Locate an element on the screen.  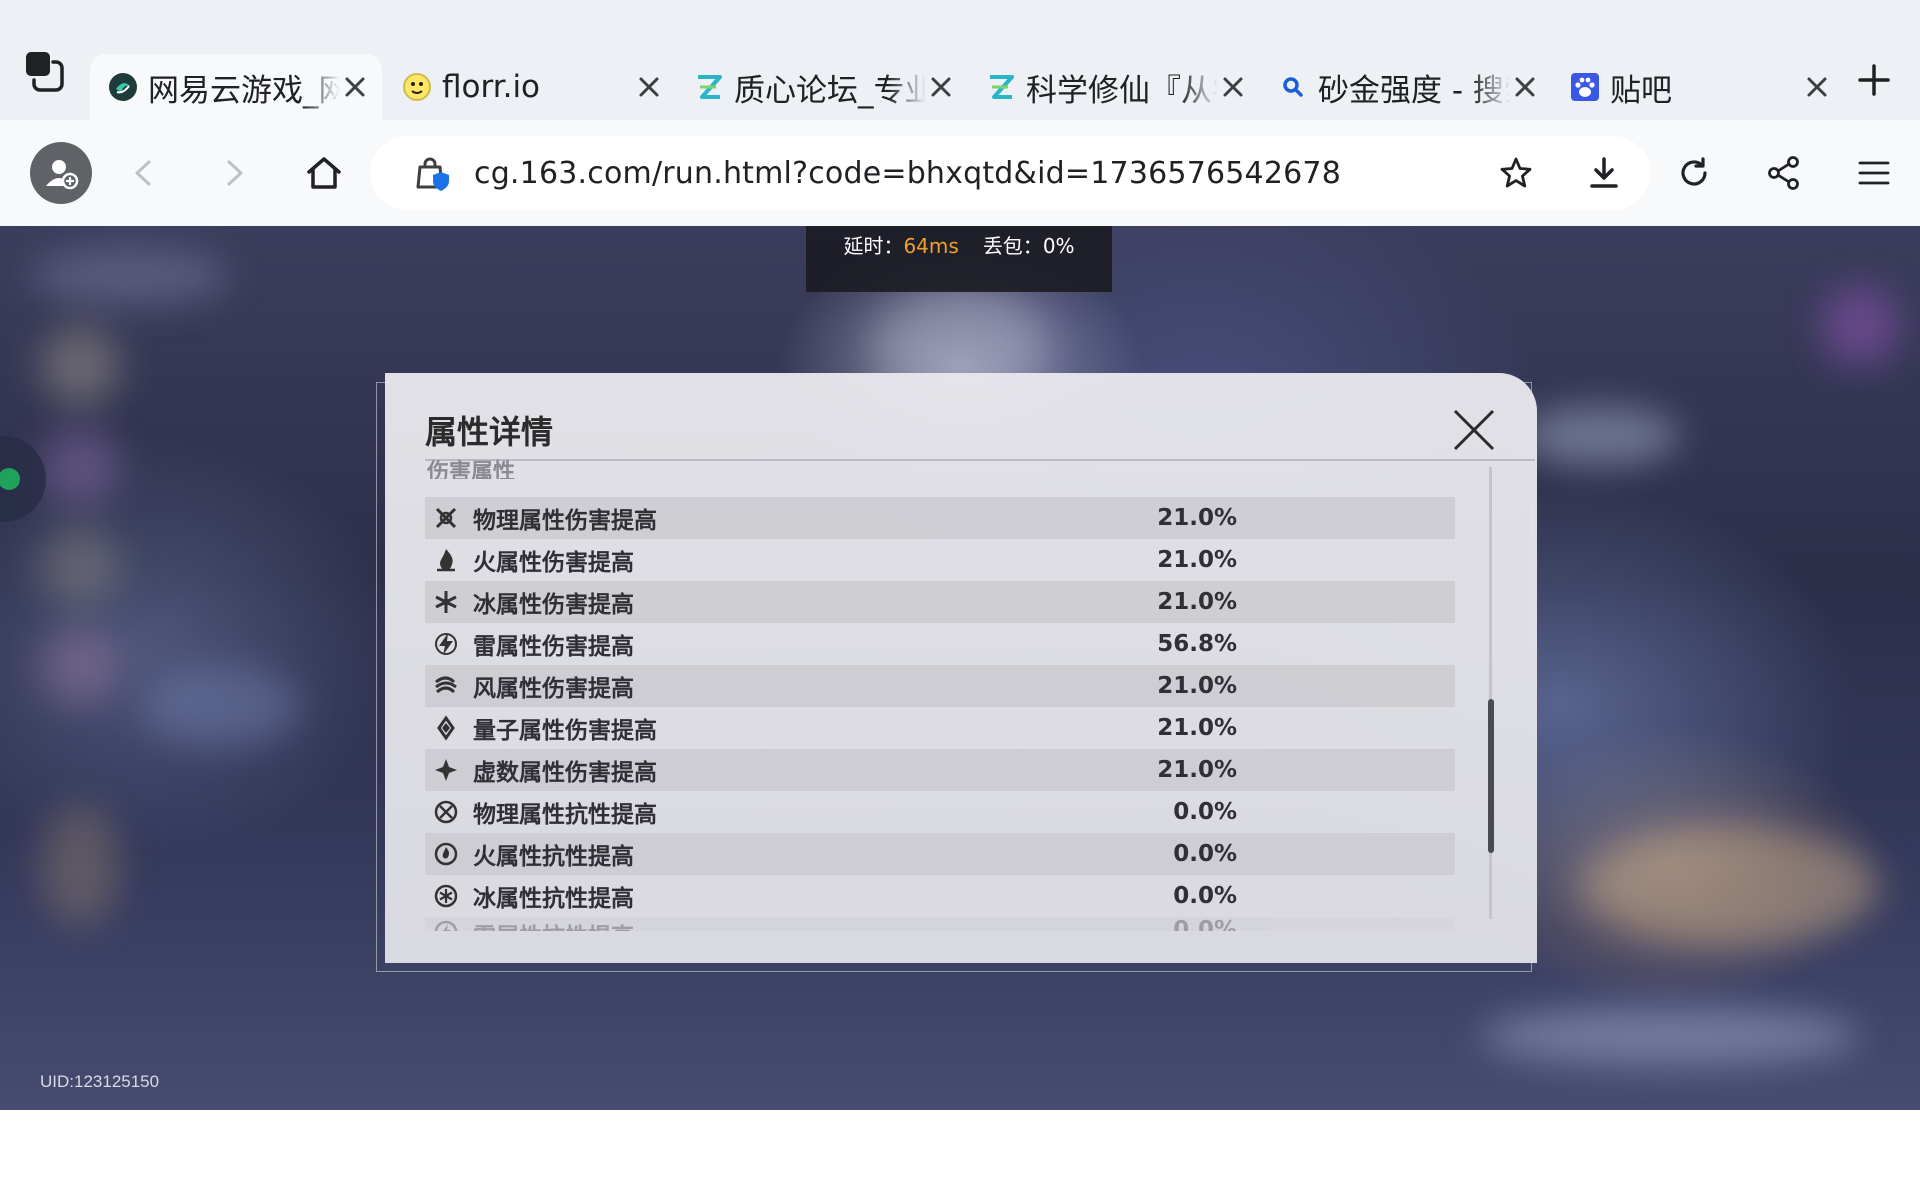
fire-res-icon is located at coordinates (446, 854).